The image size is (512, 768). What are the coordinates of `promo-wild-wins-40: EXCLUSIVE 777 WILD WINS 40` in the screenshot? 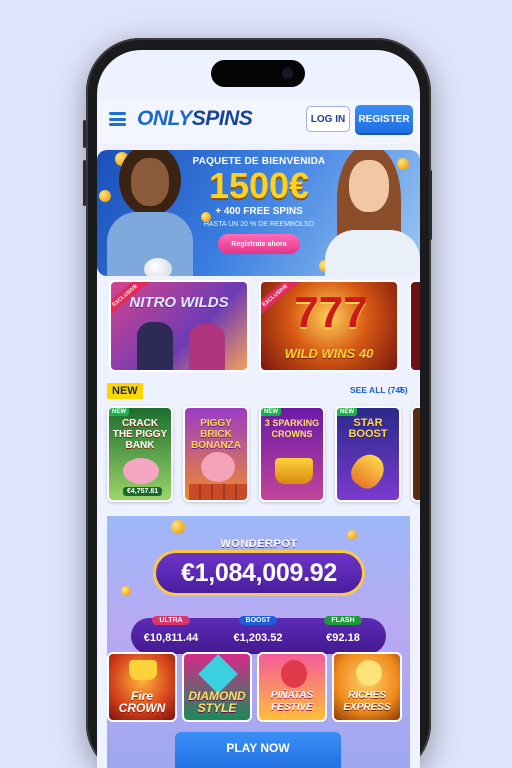 It's located at (329, 326).